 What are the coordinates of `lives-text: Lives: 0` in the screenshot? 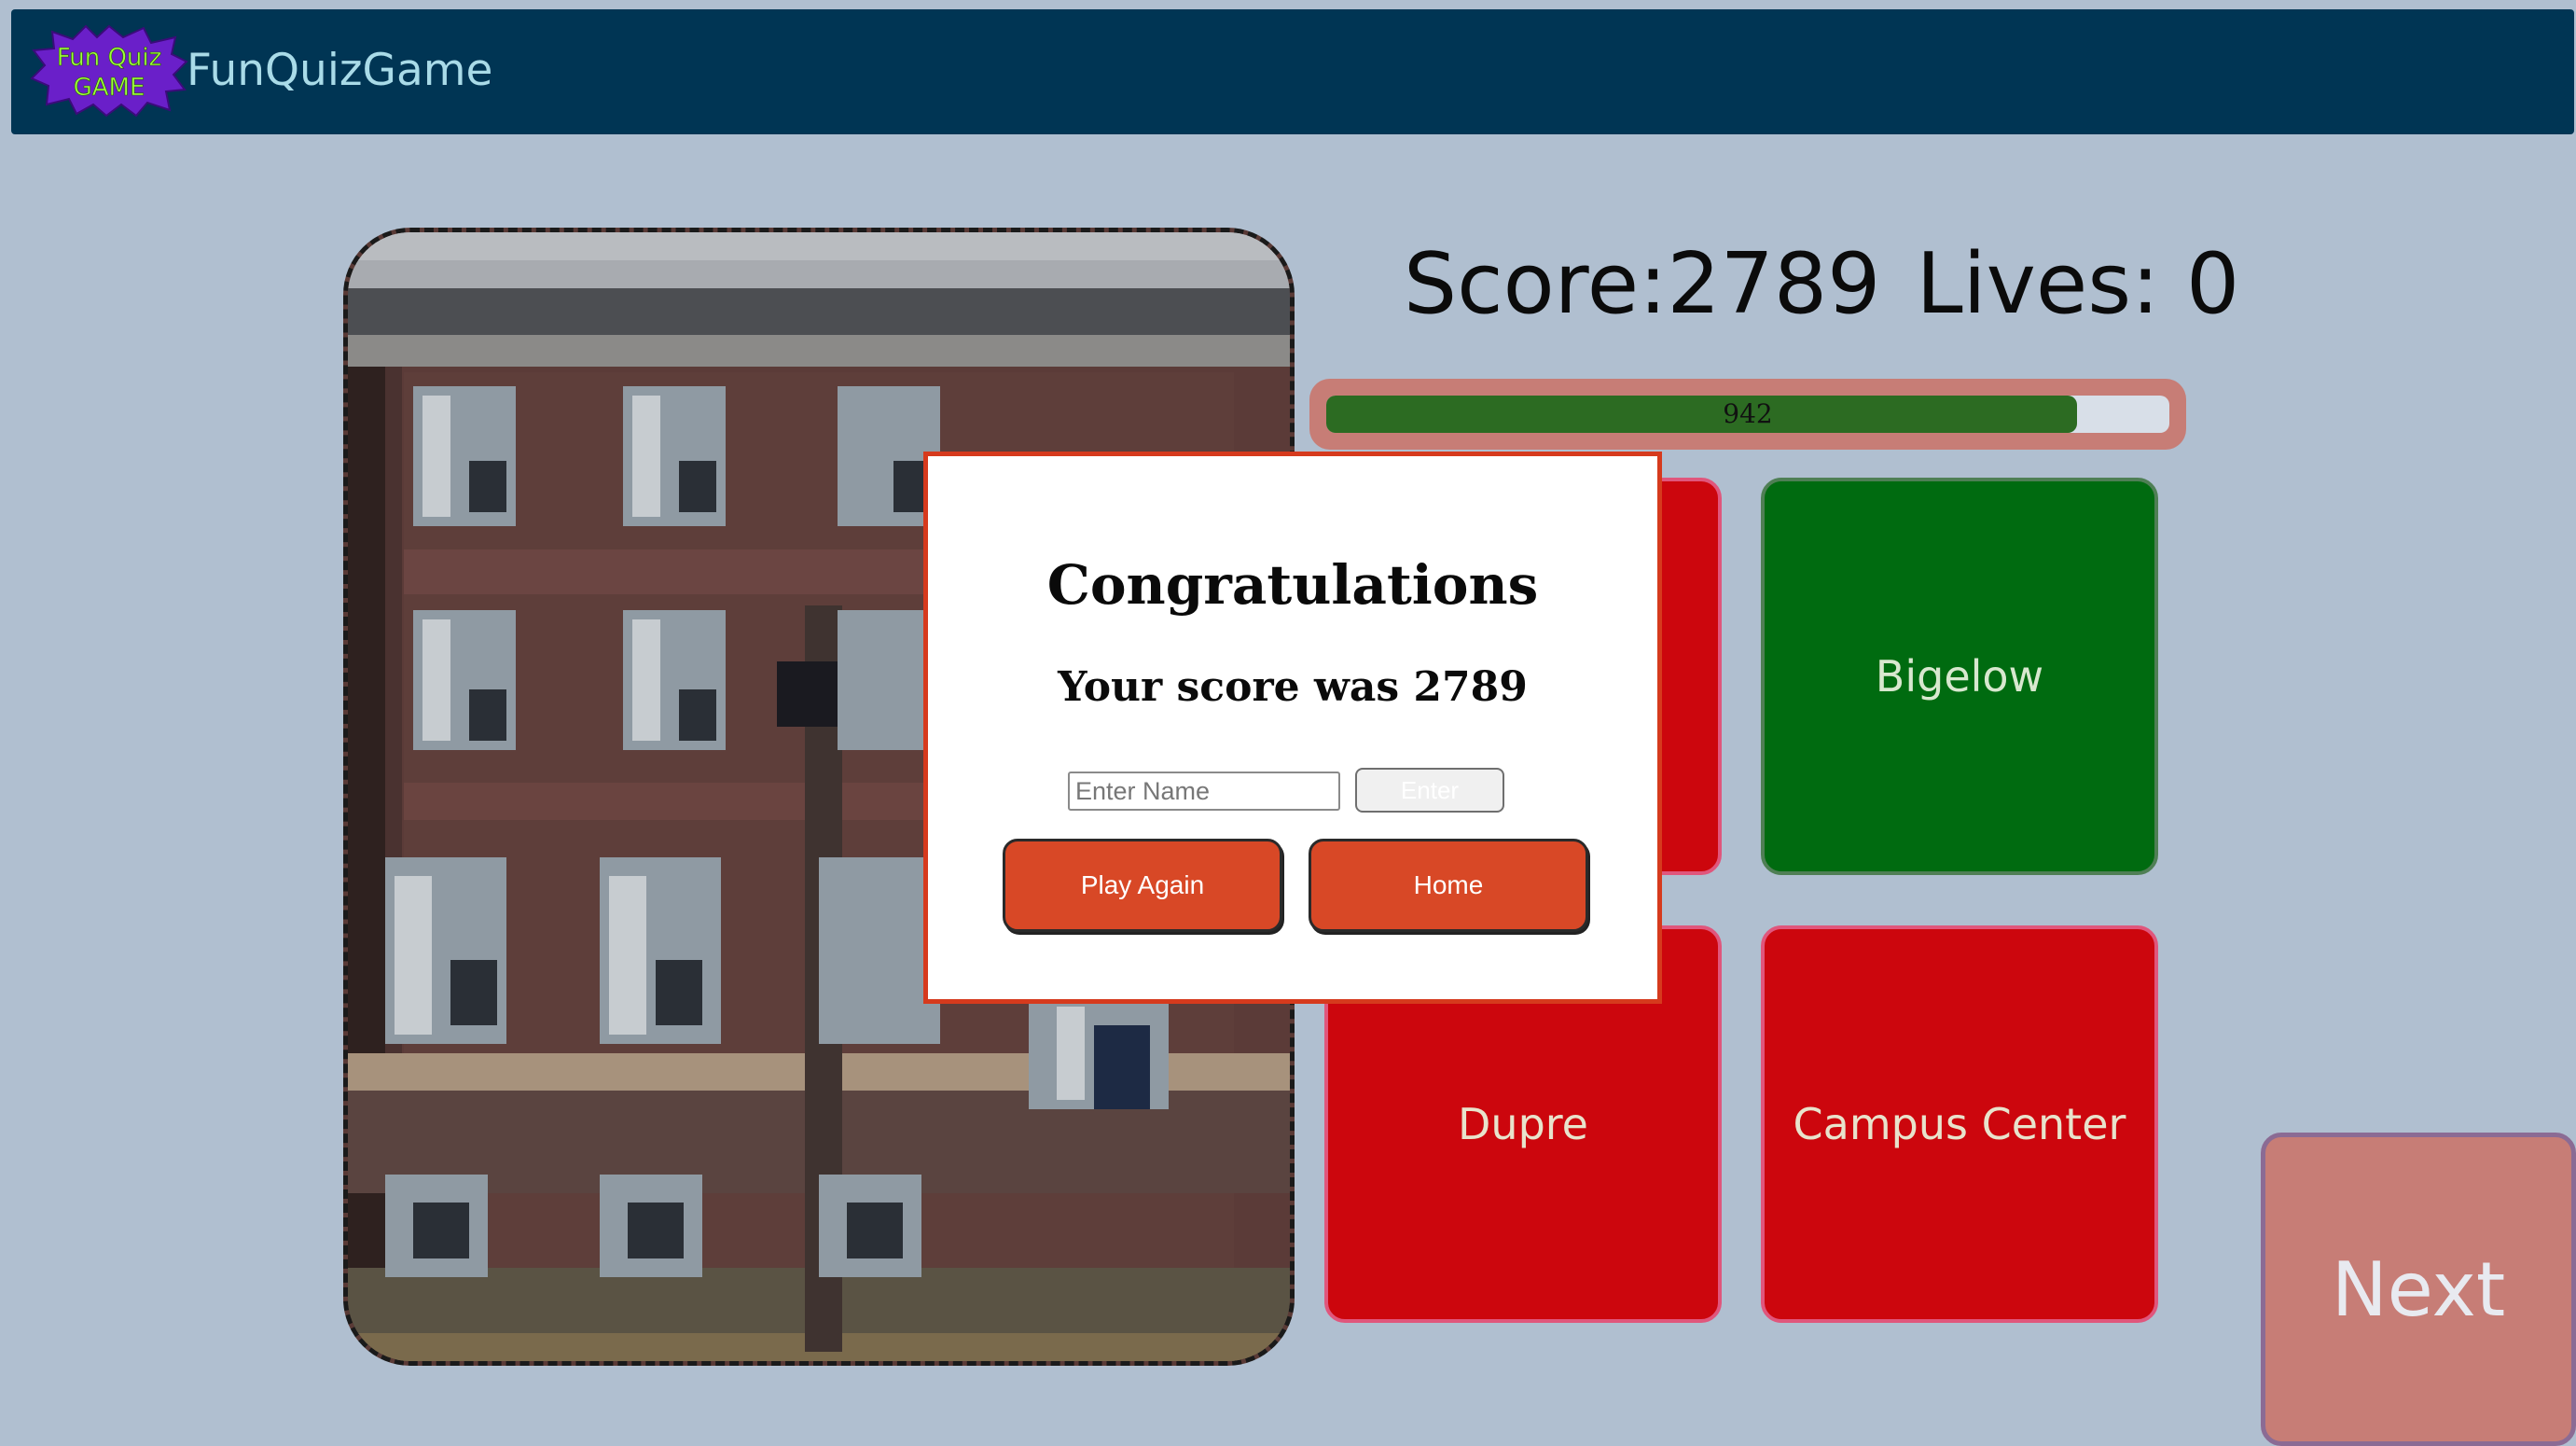 It's located at (2078, 284).